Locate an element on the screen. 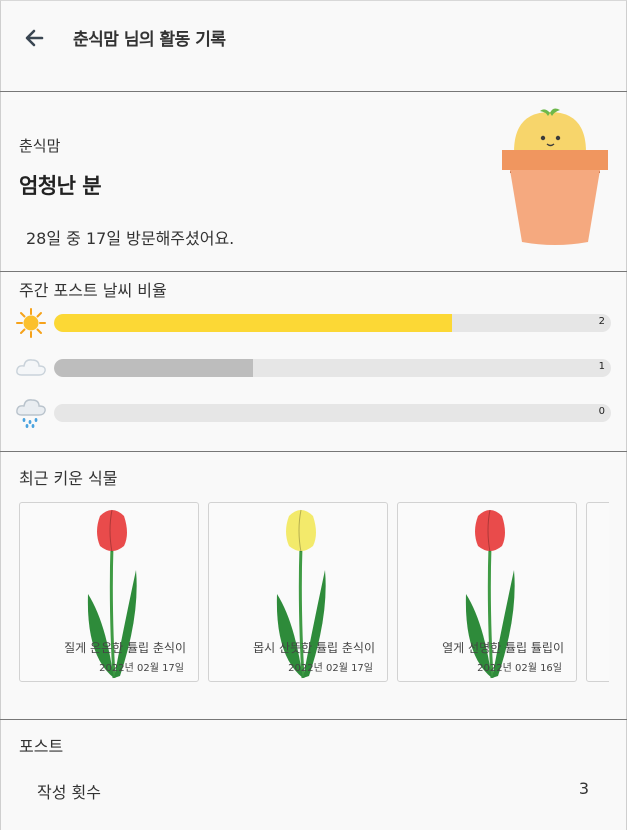 This screenshot has height=830, width=627. sun-icon is located at coordinates (31, 323).